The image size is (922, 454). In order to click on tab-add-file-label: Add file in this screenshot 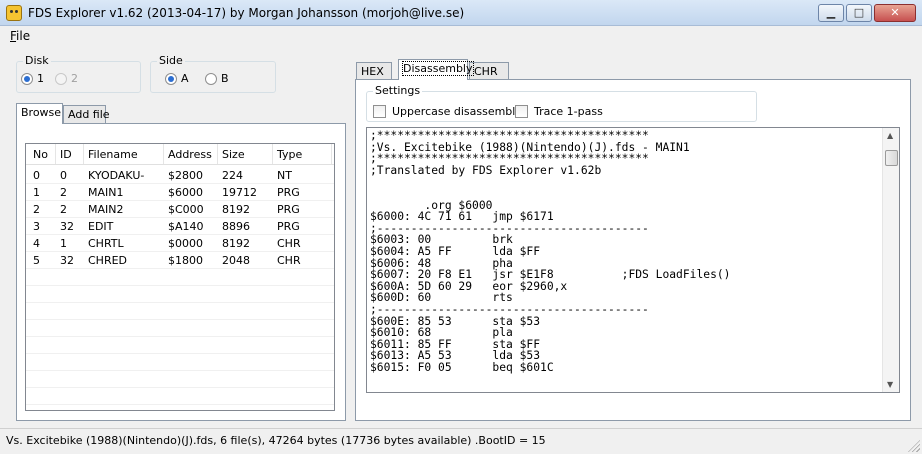, I will do `click(89, 114)`.